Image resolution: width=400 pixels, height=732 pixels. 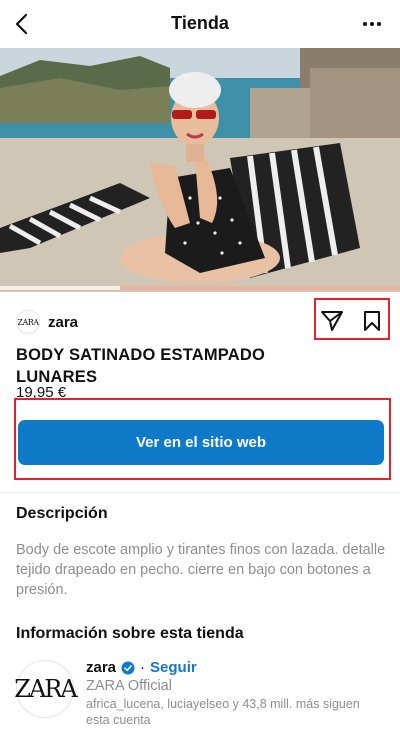 I want to click on more-horizontal-icon, so click(x=372, y=24).